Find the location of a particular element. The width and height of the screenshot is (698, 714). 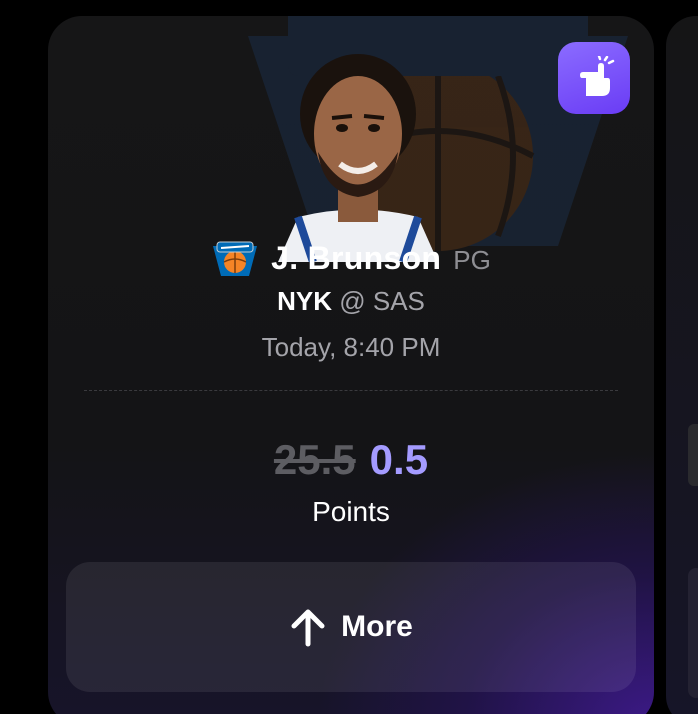

next-player-card is located at coordinates (682, 365).